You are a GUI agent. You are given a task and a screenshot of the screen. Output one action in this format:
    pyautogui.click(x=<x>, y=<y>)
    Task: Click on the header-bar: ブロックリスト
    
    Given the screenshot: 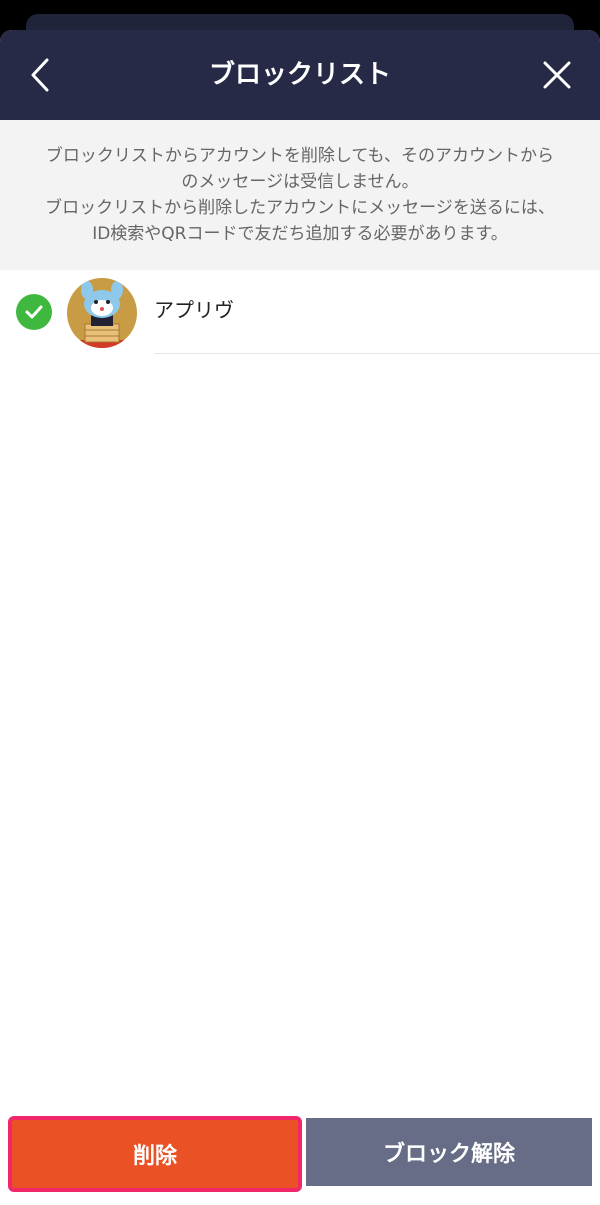 What is the action you would take?
    pyautogui.click(x=300, y=75)
    